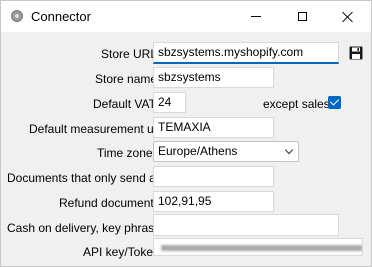 The image size is (372, 267). Describe the element at coordinates (61, 16) in the screenshot. I see `window-title: Connector` at that location.